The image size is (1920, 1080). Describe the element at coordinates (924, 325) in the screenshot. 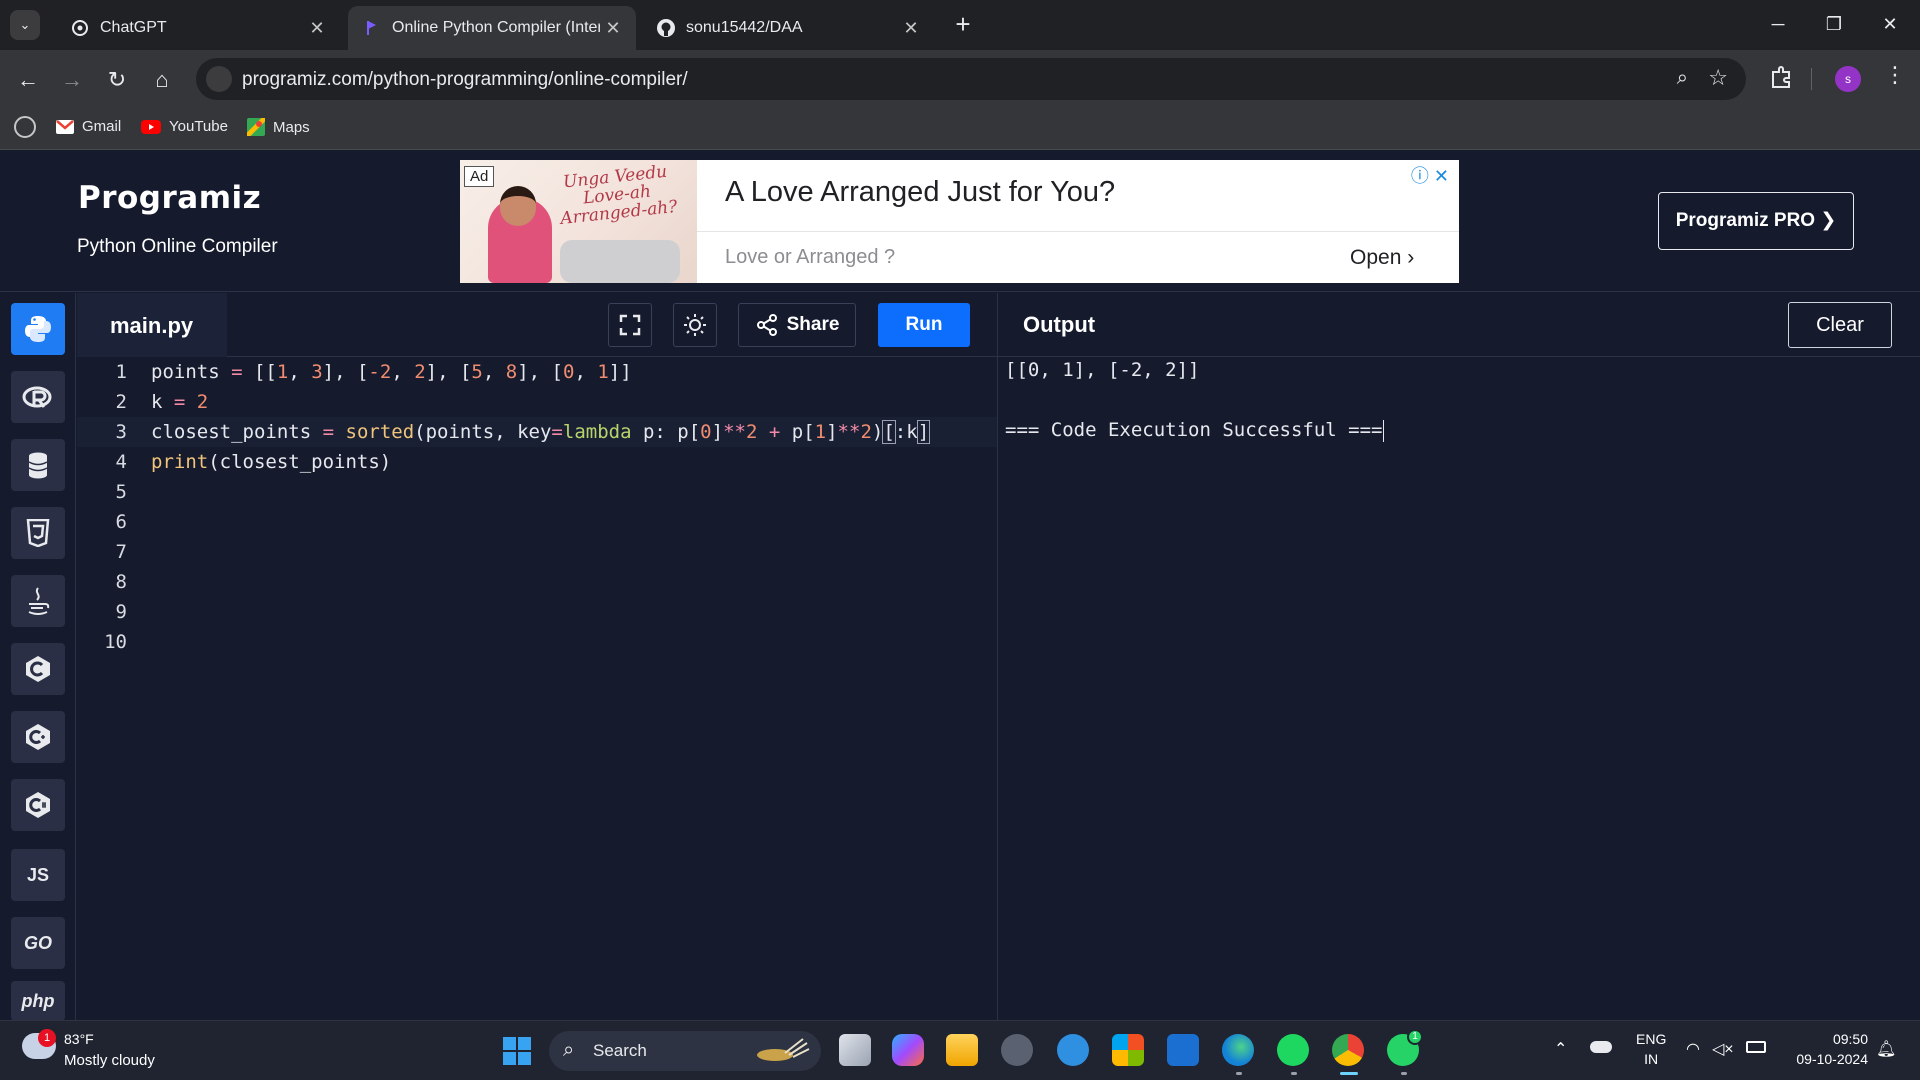

I see `run-button: Run` at that location.